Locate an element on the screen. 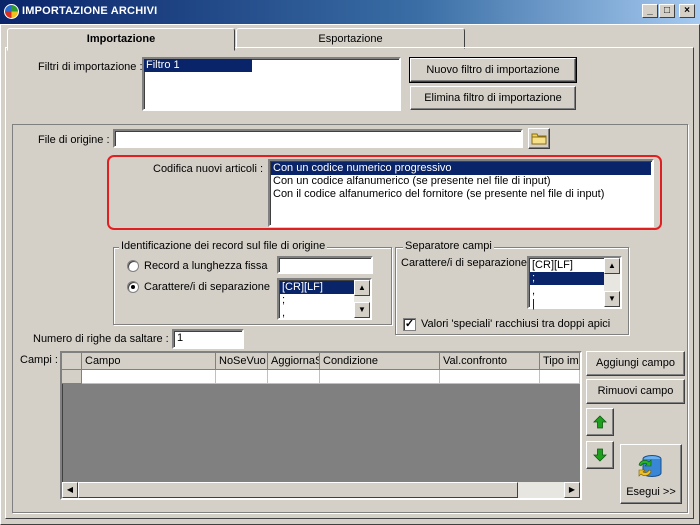  column-header: AggiornaS is located at coordinates (294, 361).